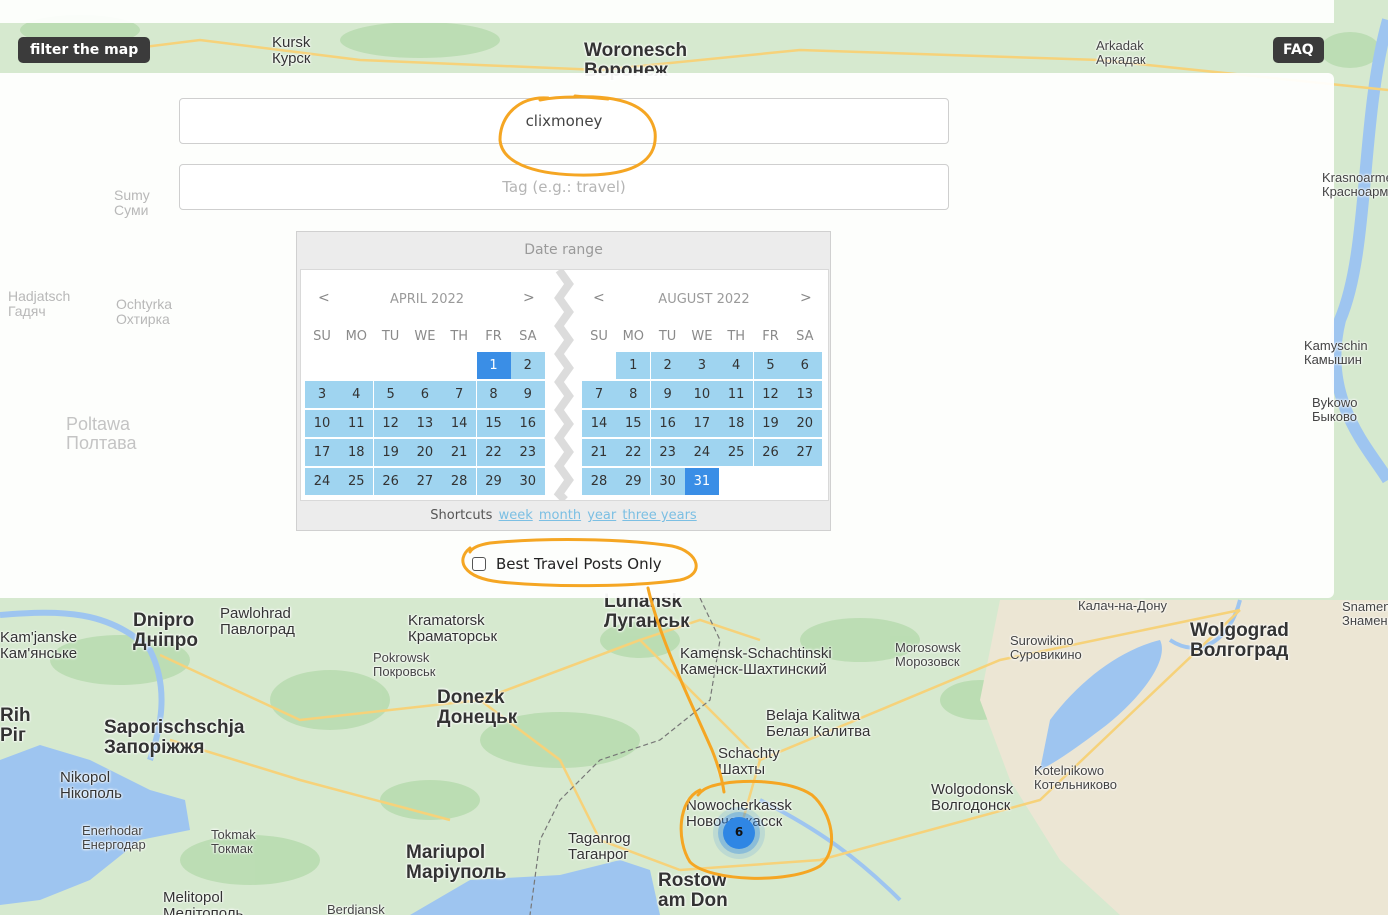  What do you see at coordinates (599, 394) in the screenshot?
I see `august-day-7: 7` at bounding box center [599, 394].